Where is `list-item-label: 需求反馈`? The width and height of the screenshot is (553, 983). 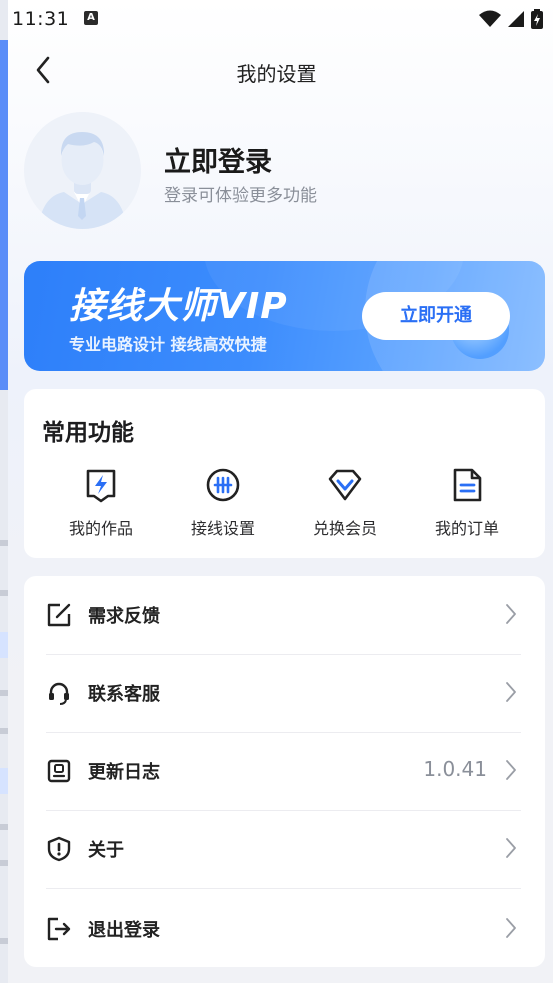 list-item-label: 需求反馈 is located at coordinates (124, 616).